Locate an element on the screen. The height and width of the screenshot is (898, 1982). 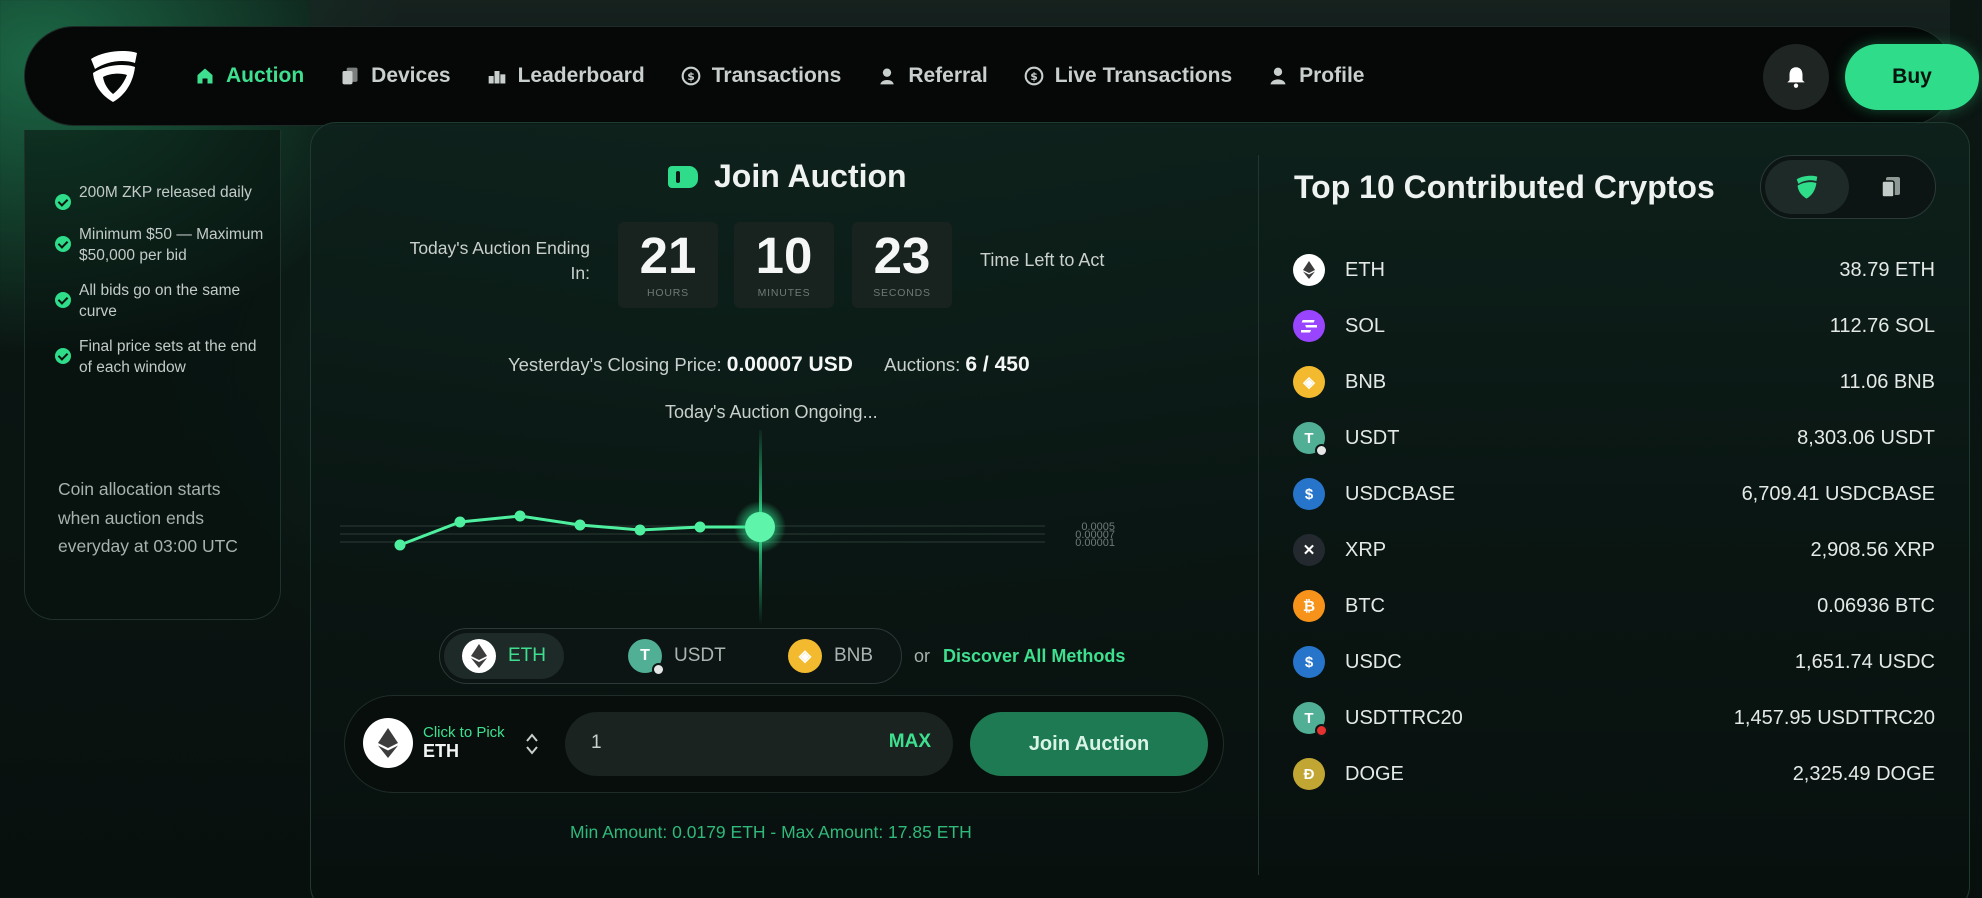
info-item: 200M ZKP released daily is located at coordinates (160, 196).